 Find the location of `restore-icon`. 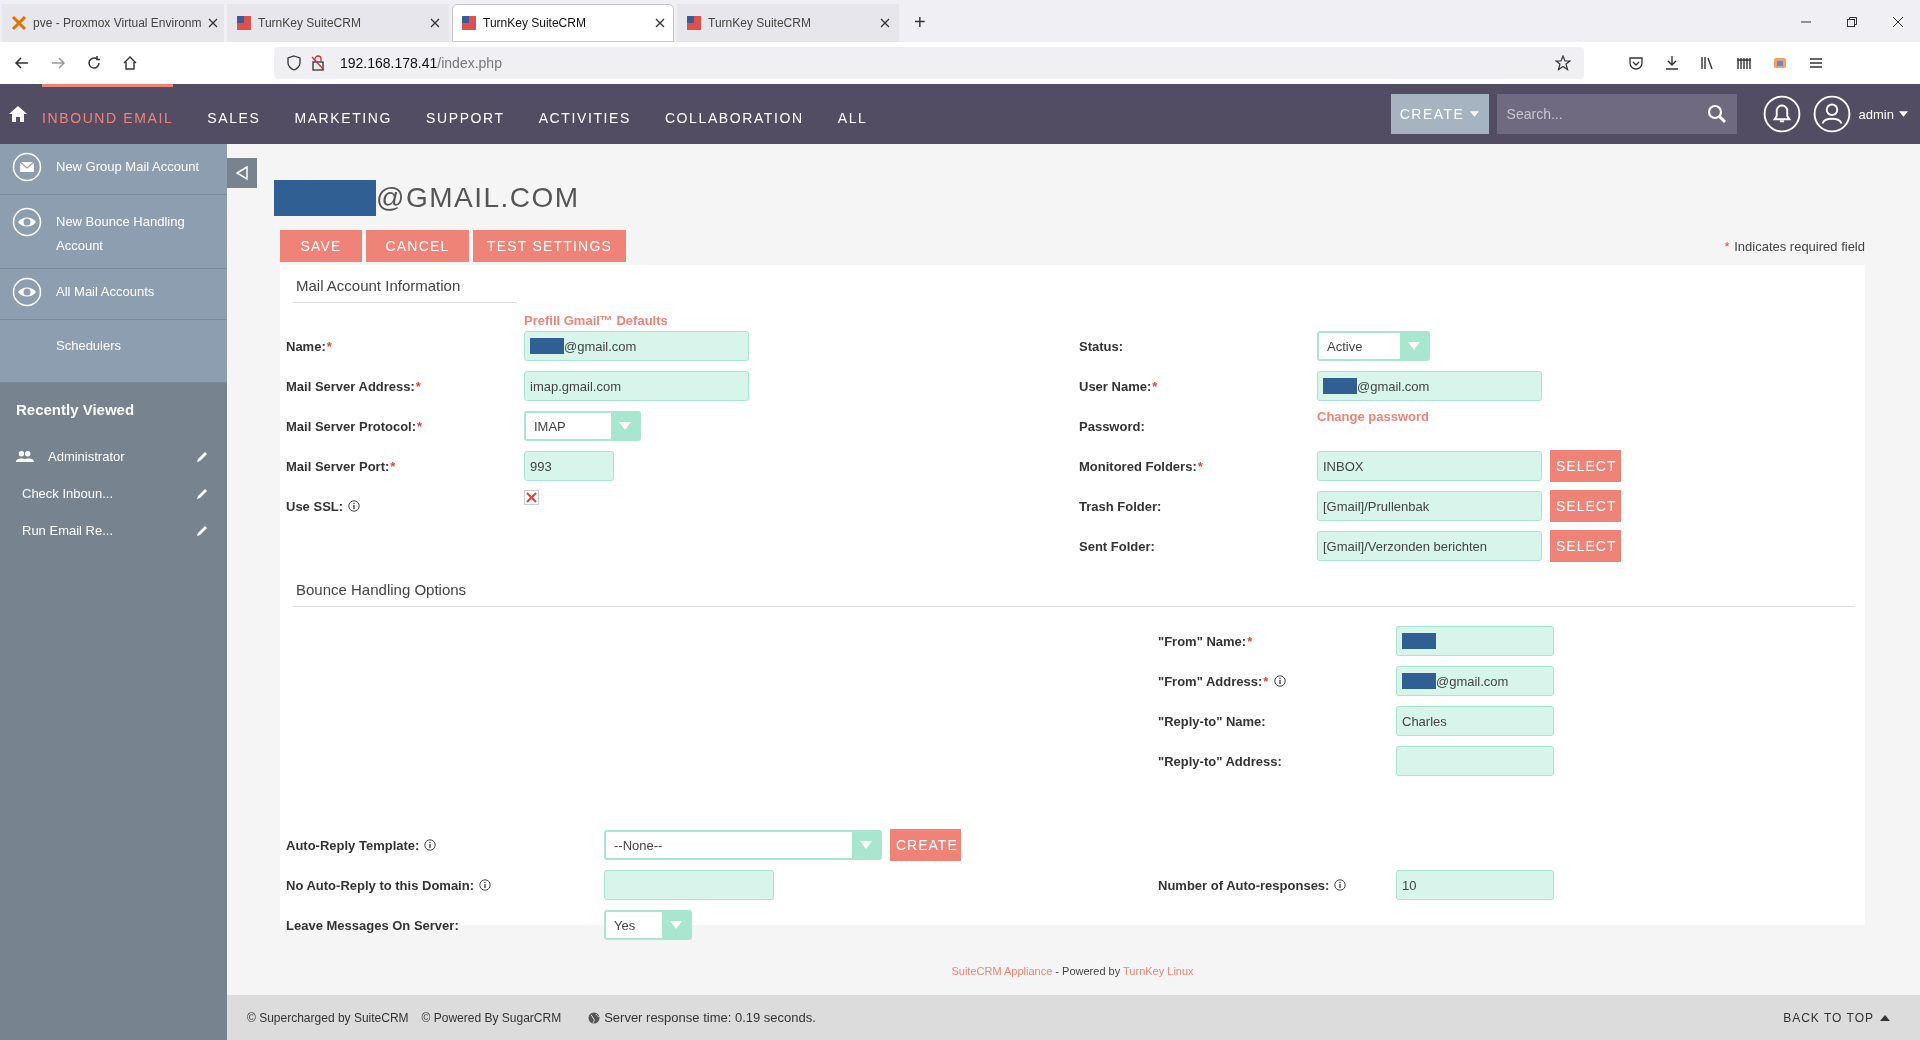

restore-icon is located at coordinates (1852, 22).